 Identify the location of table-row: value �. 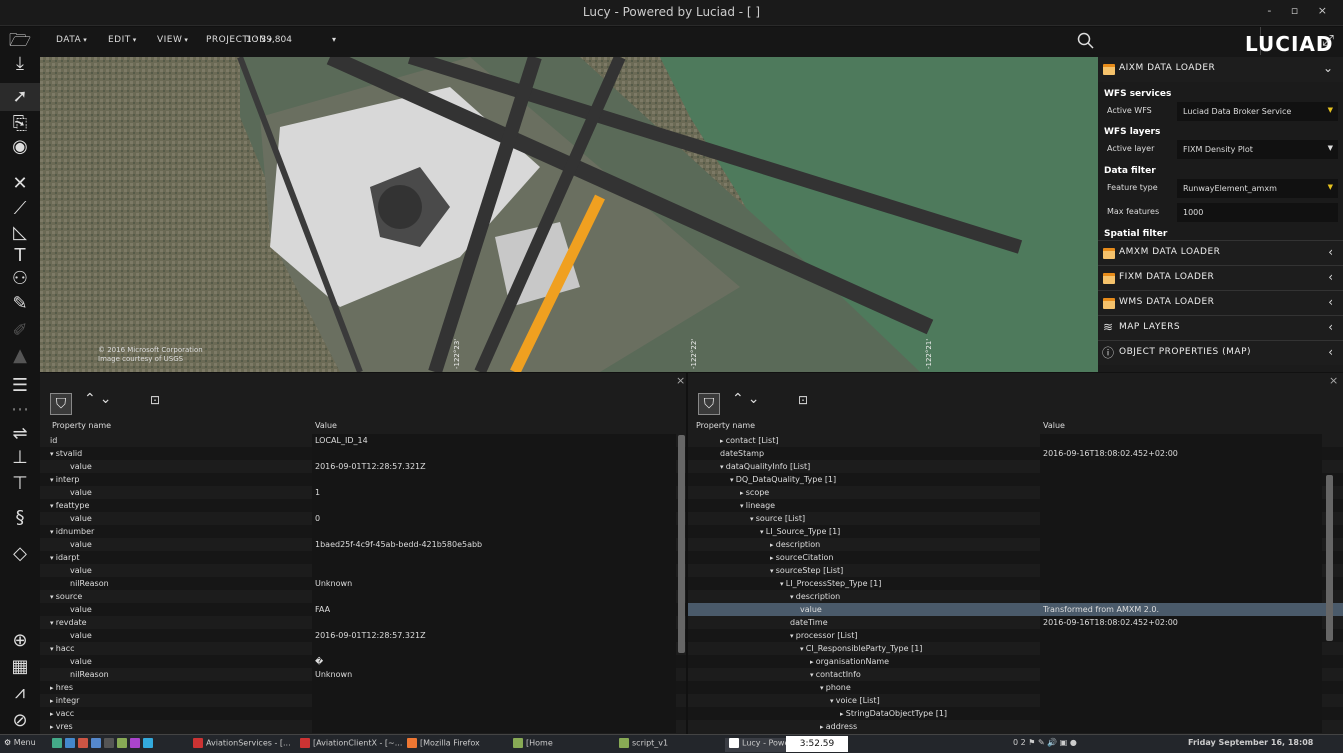
(363, 661).